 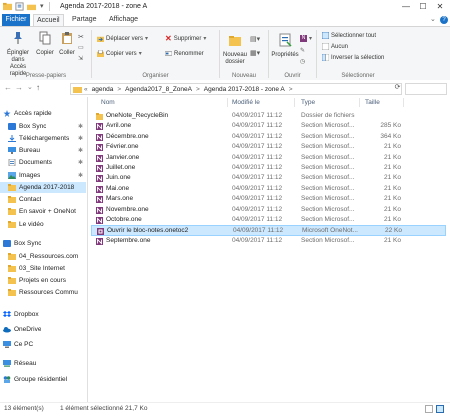 I want to click on sidebar-item-en-savoir-onenote: En savoir + OneNot, so click(x=43, y=211).